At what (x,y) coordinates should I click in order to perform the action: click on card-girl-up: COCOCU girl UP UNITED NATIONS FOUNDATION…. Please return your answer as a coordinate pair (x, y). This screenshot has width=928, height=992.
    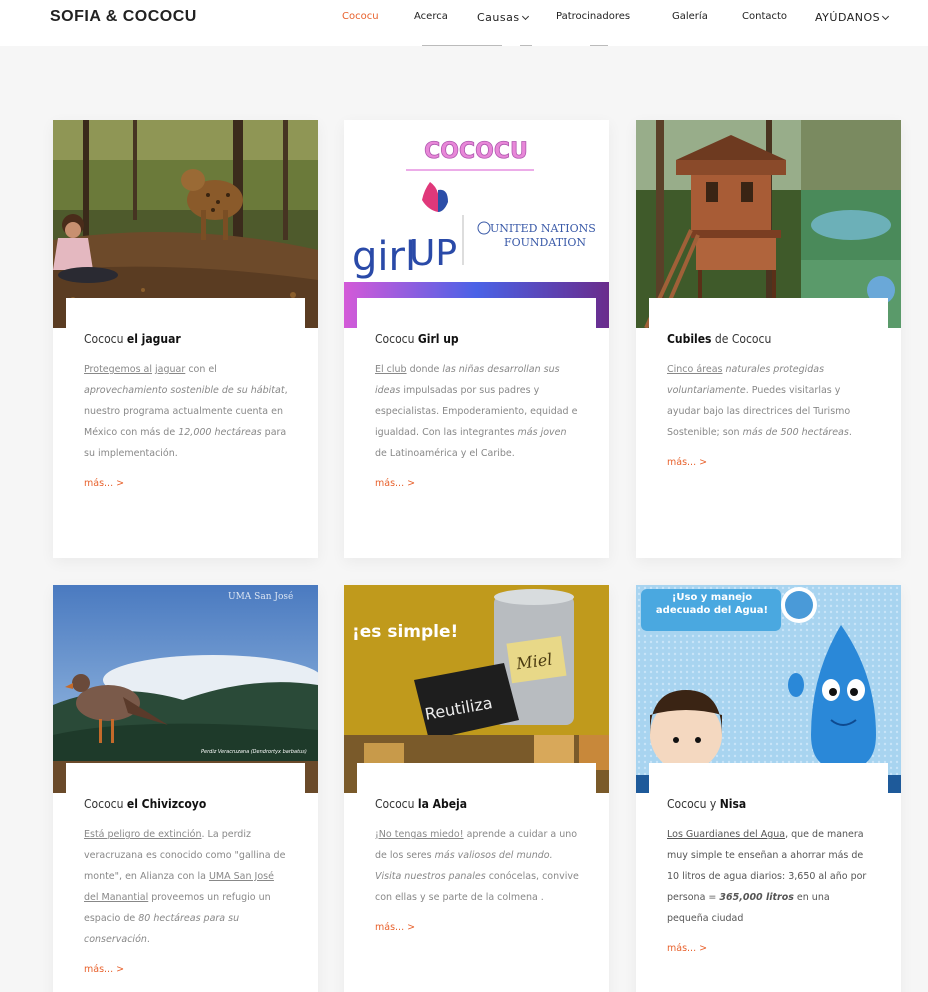
    Looking at the image, I should click on (476, 339).